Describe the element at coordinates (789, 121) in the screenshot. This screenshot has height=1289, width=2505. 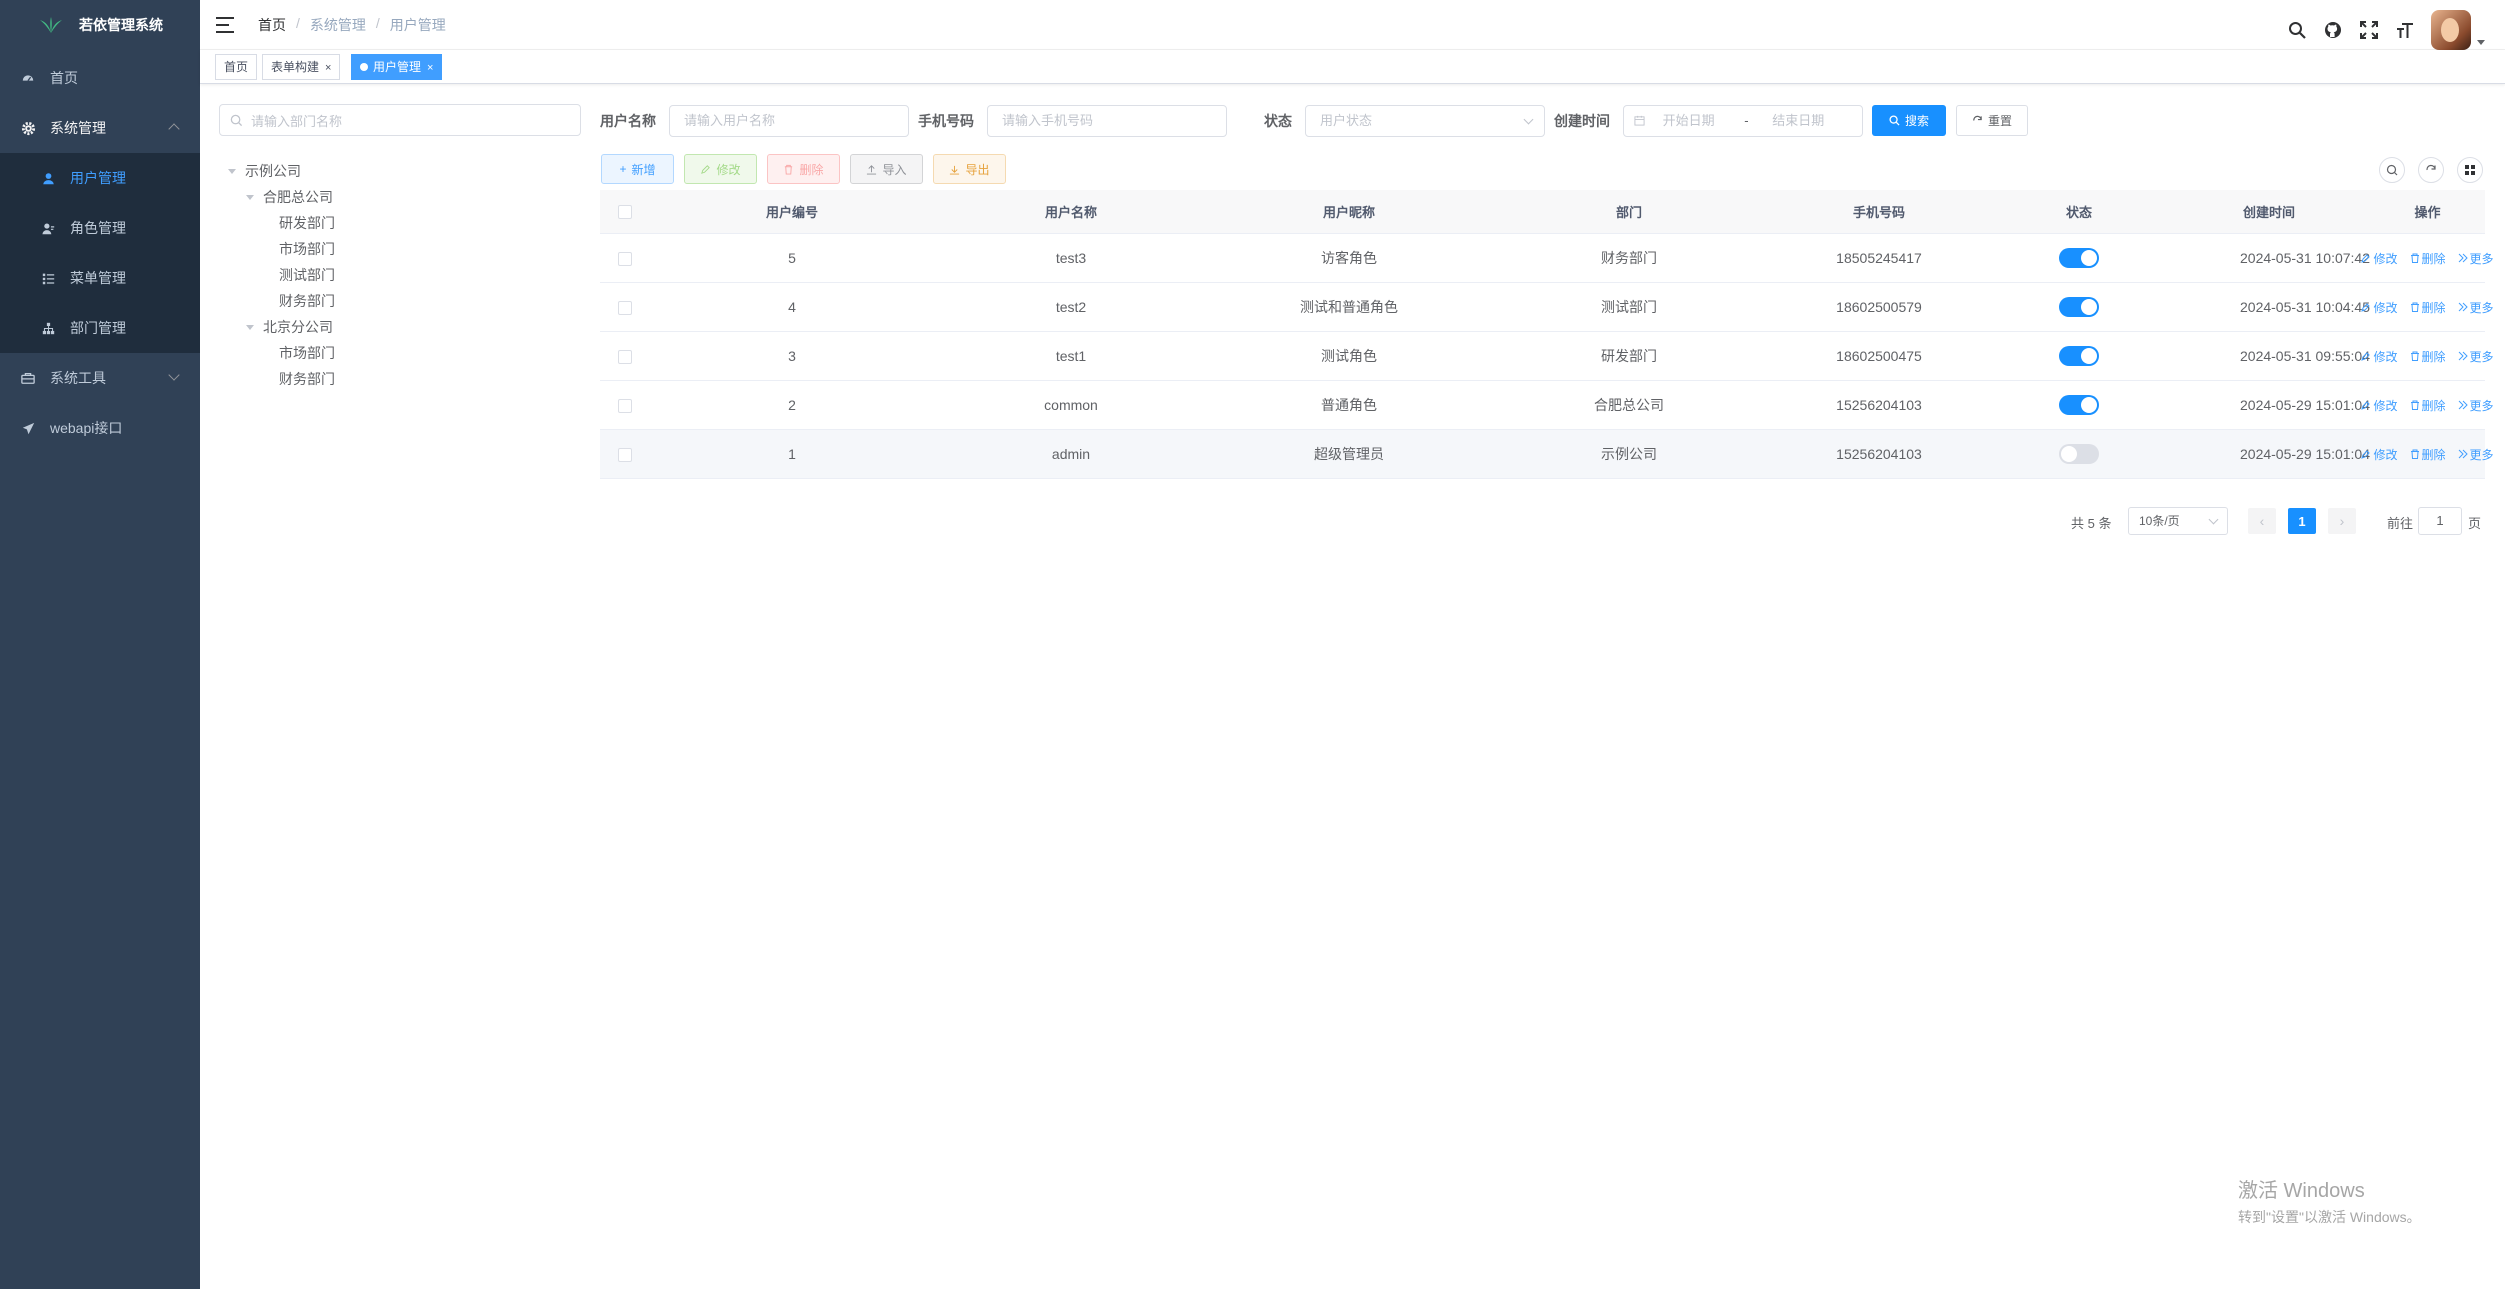
I see `username-input: 请输入用户名称` at that location.